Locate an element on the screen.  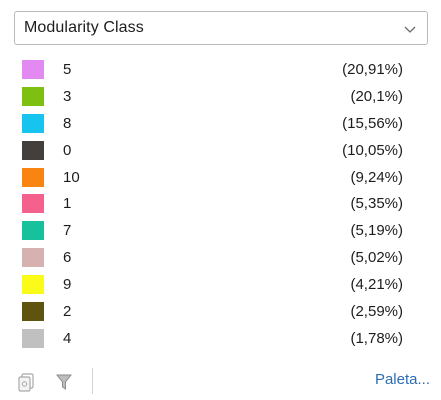
class-label: 8 is located at coordinates (67, 123).